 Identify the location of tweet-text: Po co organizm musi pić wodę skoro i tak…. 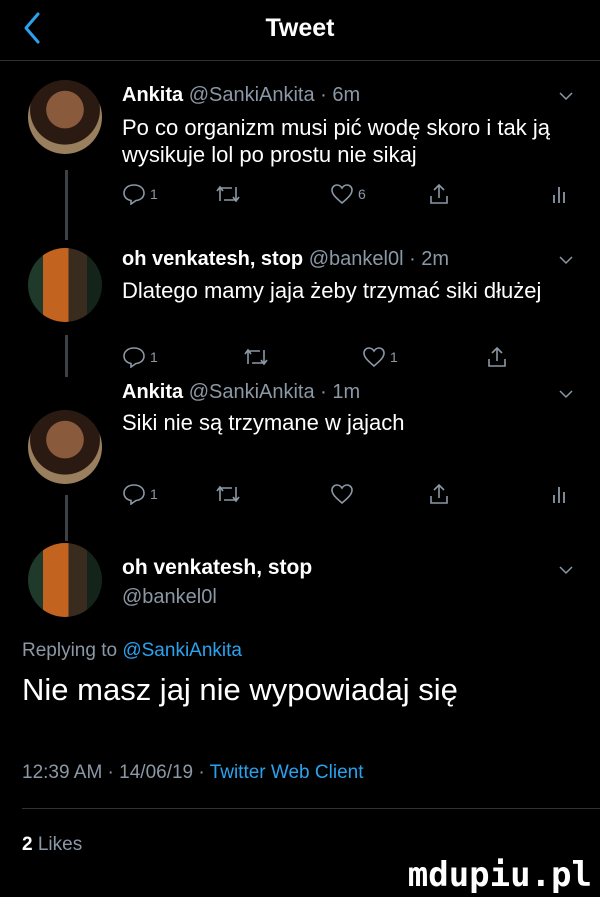
(336, 141).